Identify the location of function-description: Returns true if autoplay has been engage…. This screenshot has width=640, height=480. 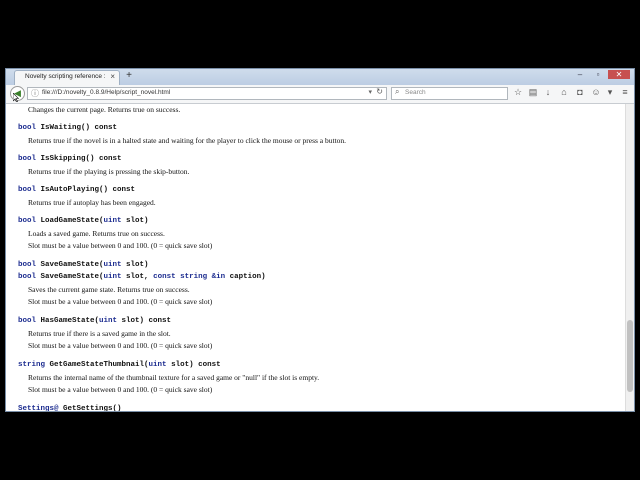
(92, 202).